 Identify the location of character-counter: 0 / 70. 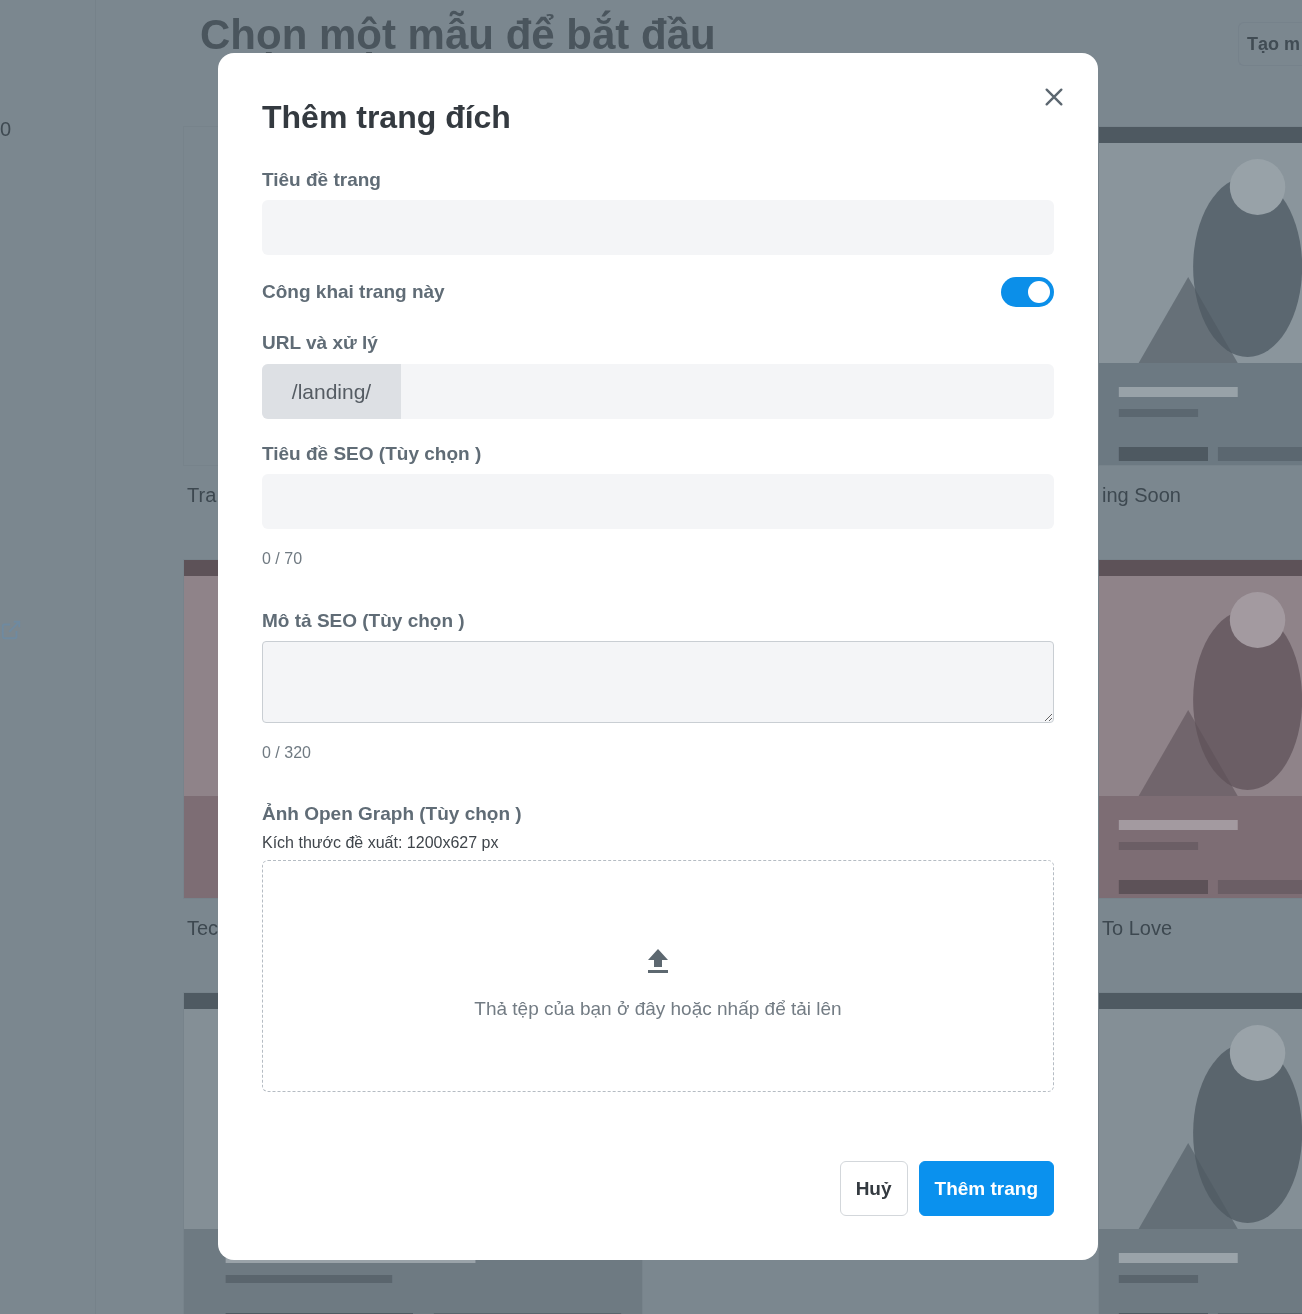
(282, 559).